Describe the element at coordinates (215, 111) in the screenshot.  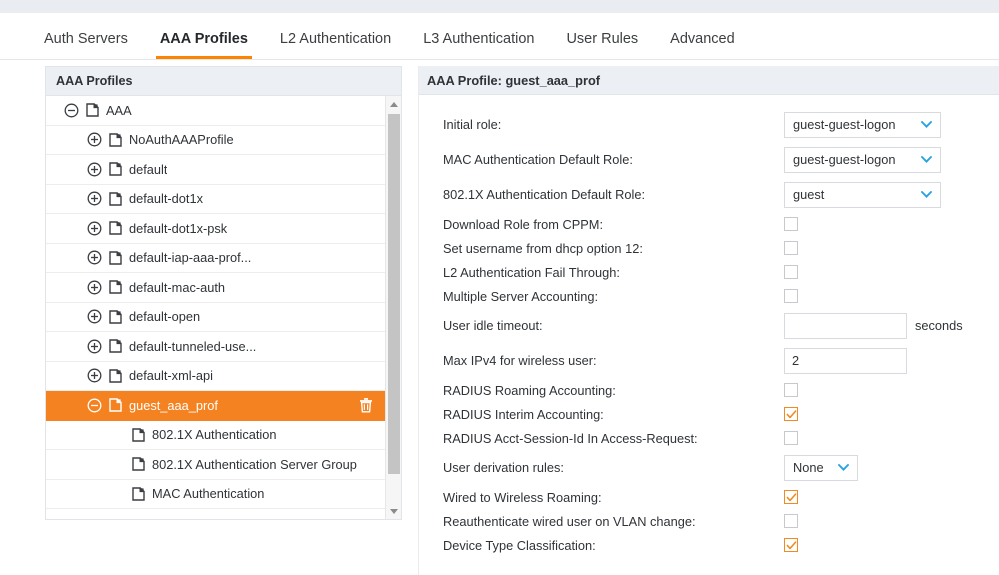
I see `tree-row: AAA` at that location.